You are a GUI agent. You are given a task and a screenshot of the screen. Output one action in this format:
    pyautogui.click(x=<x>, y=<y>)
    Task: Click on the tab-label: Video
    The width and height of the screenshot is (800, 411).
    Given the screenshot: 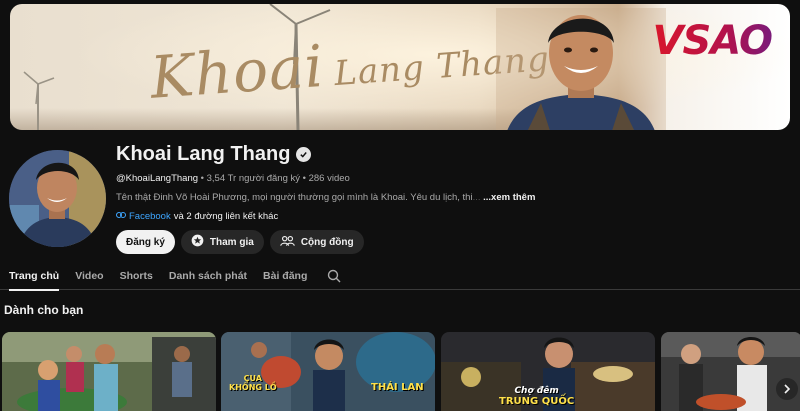 What is the action you would take?
    pyautogui.click(x=89, y=275)
    